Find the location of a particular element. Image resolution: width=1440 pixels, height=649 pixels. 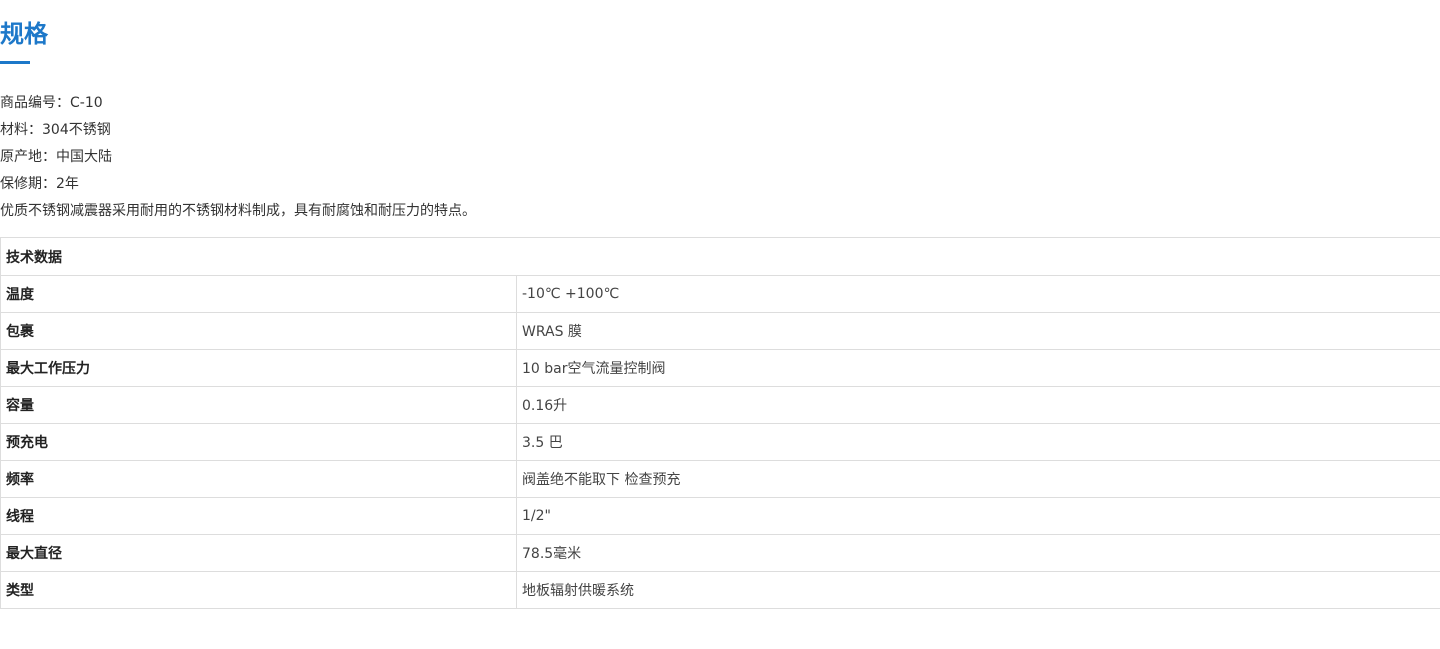

row-value: WRAS 膜 is located at coordinates (978, 331).